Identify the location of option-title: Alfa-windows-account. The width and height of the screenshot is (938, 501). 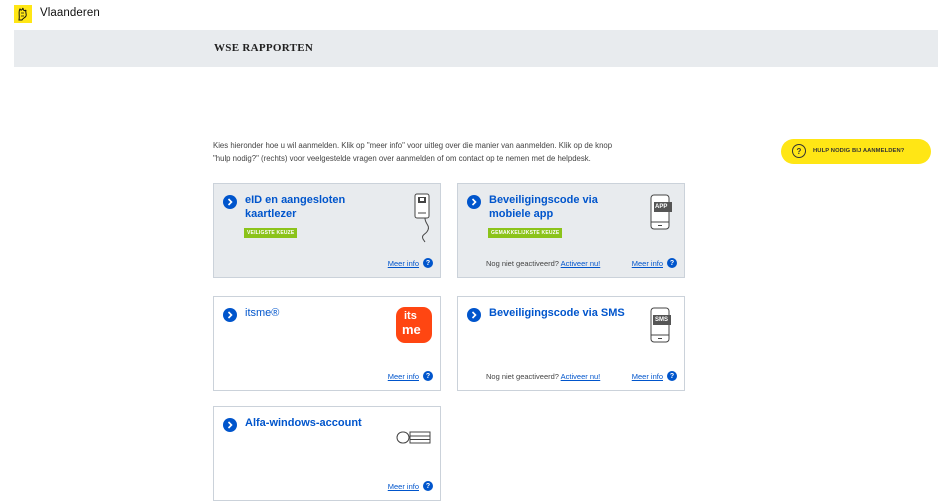
(320, 424).